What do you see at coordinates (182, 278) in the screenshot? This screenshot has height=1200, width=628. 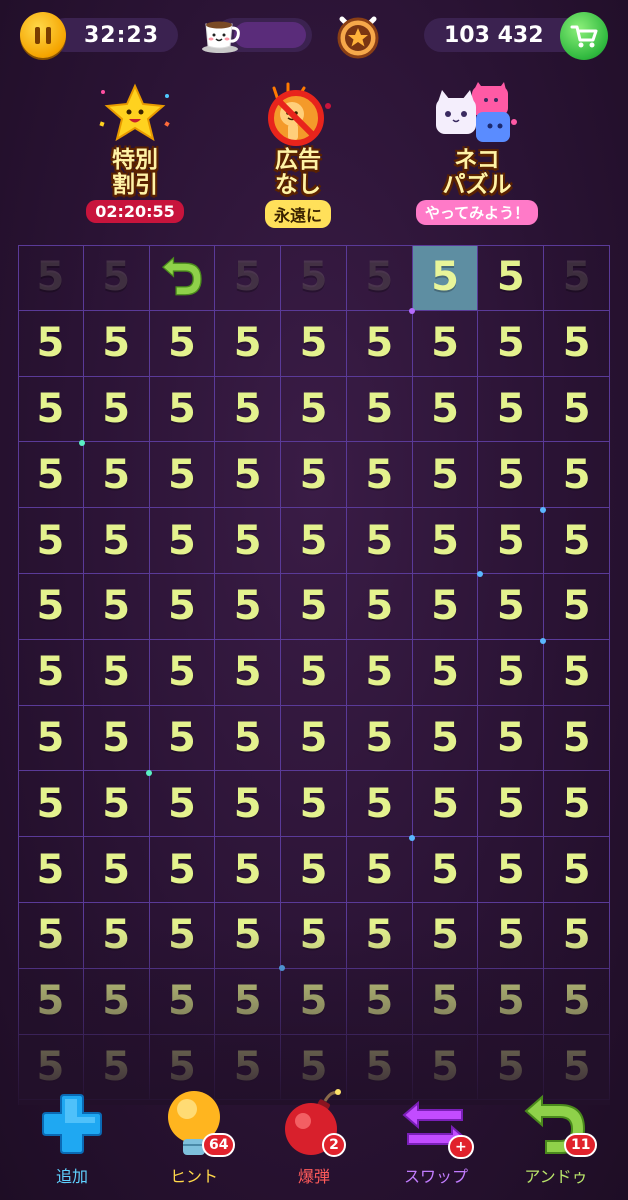 I see `undo-marker-cell` at bounding box center [182, 278].